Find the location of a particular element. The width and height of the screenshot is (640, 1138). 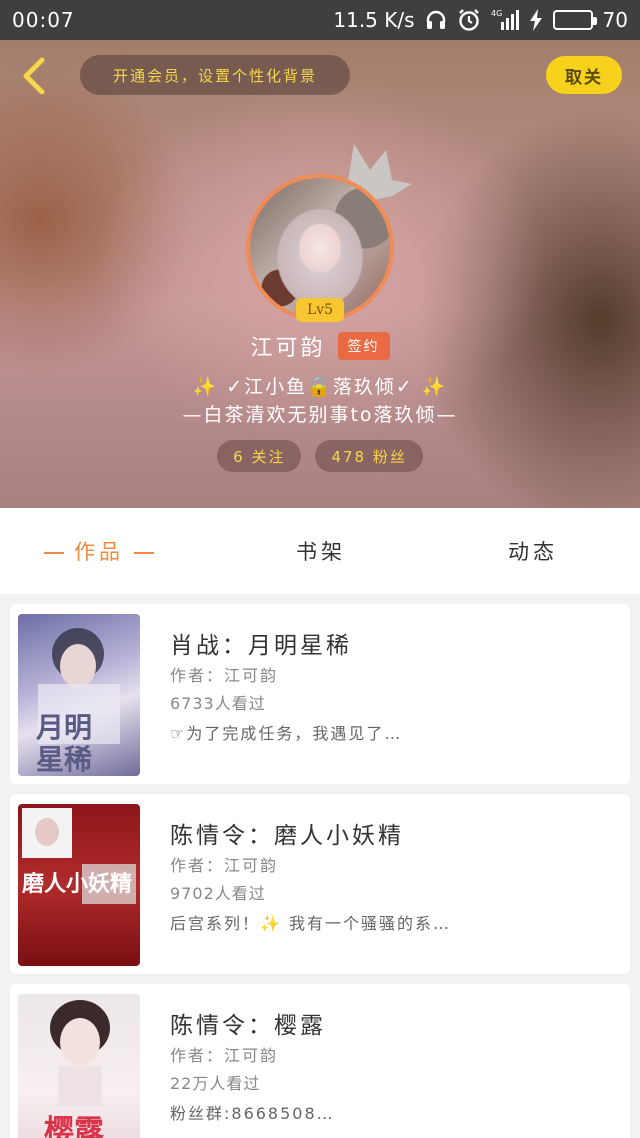

cover-title: 月明星稀 is located at coordinates (64, 743).